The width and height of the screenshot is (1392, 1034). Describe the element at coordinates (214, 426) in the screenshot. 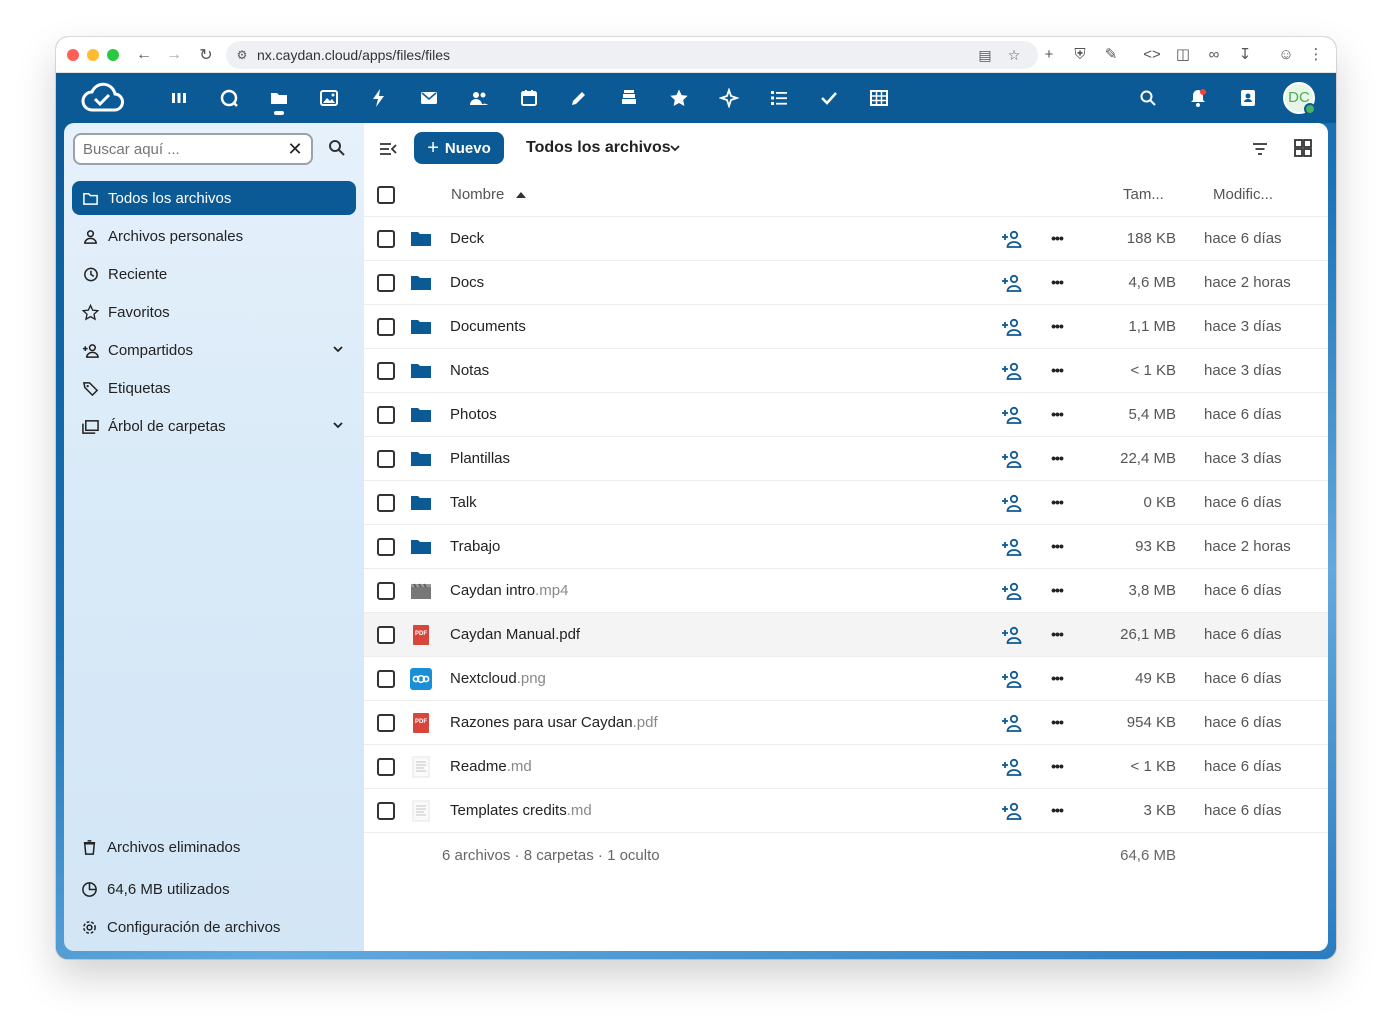

I see `sidebar-item-folder-tree: Árbol de carpetas` at that location.